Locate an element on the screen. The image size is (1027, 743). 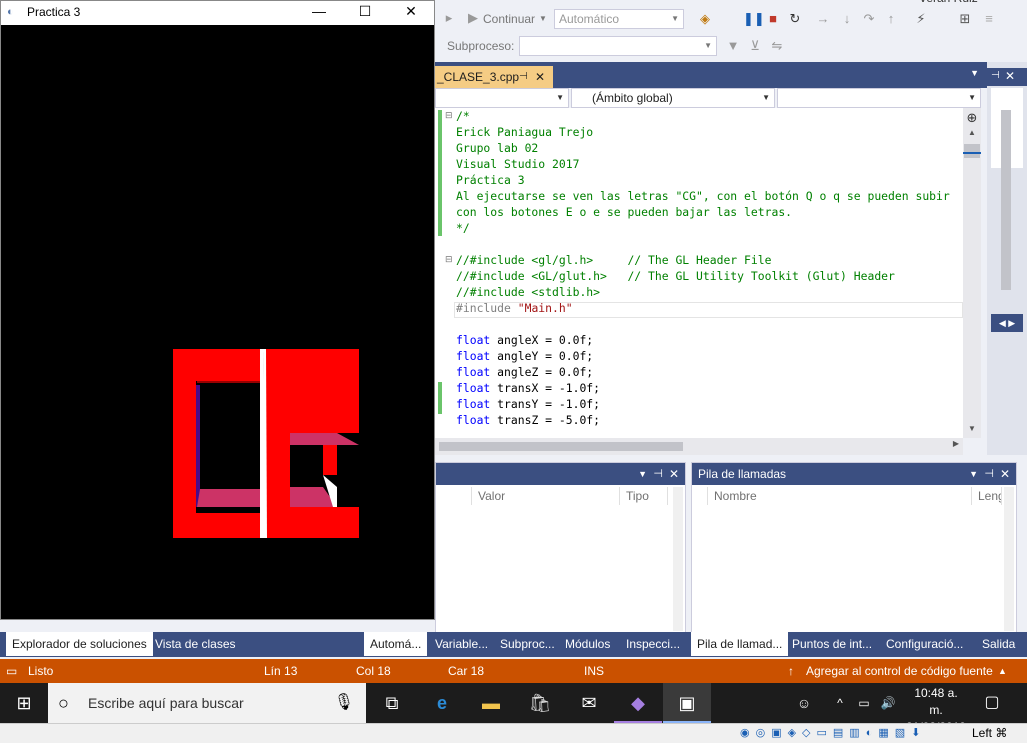
column-header-name: Nombre is located at coordinates (840, 496).